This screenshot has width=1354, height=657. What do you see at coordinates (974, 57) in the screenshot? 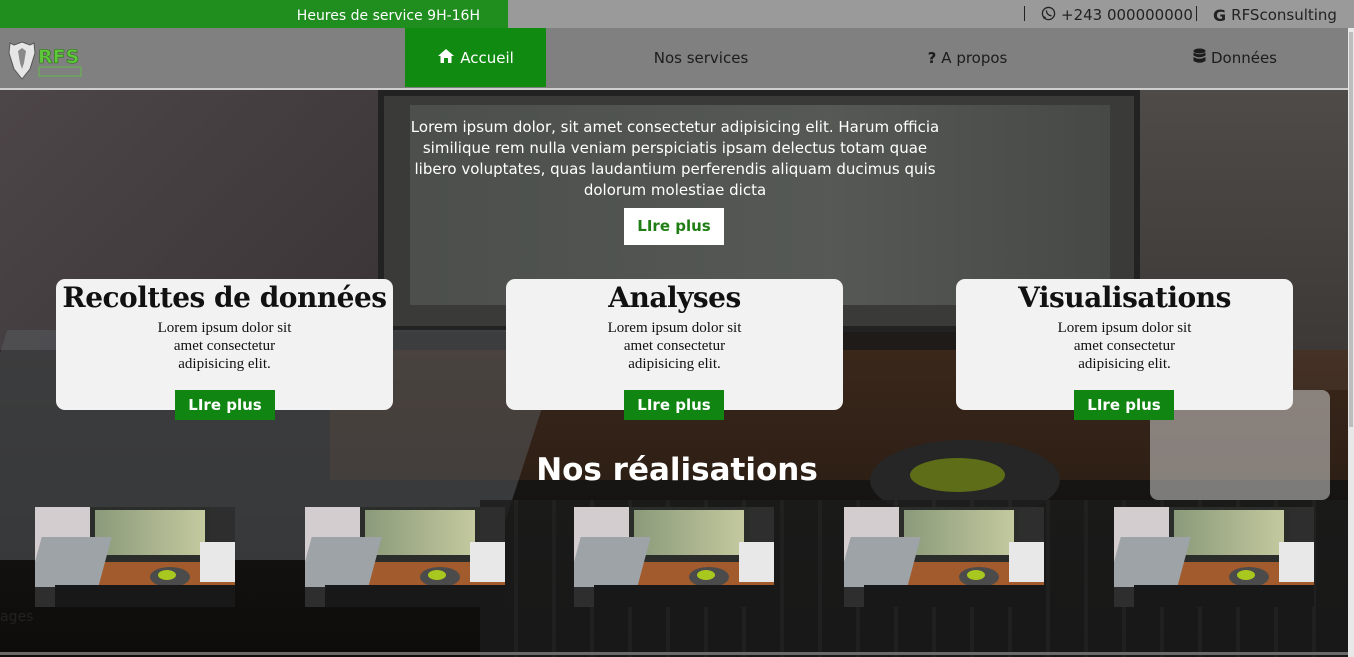
I see `nav-label: A propos` at bounding box center [974, 57].